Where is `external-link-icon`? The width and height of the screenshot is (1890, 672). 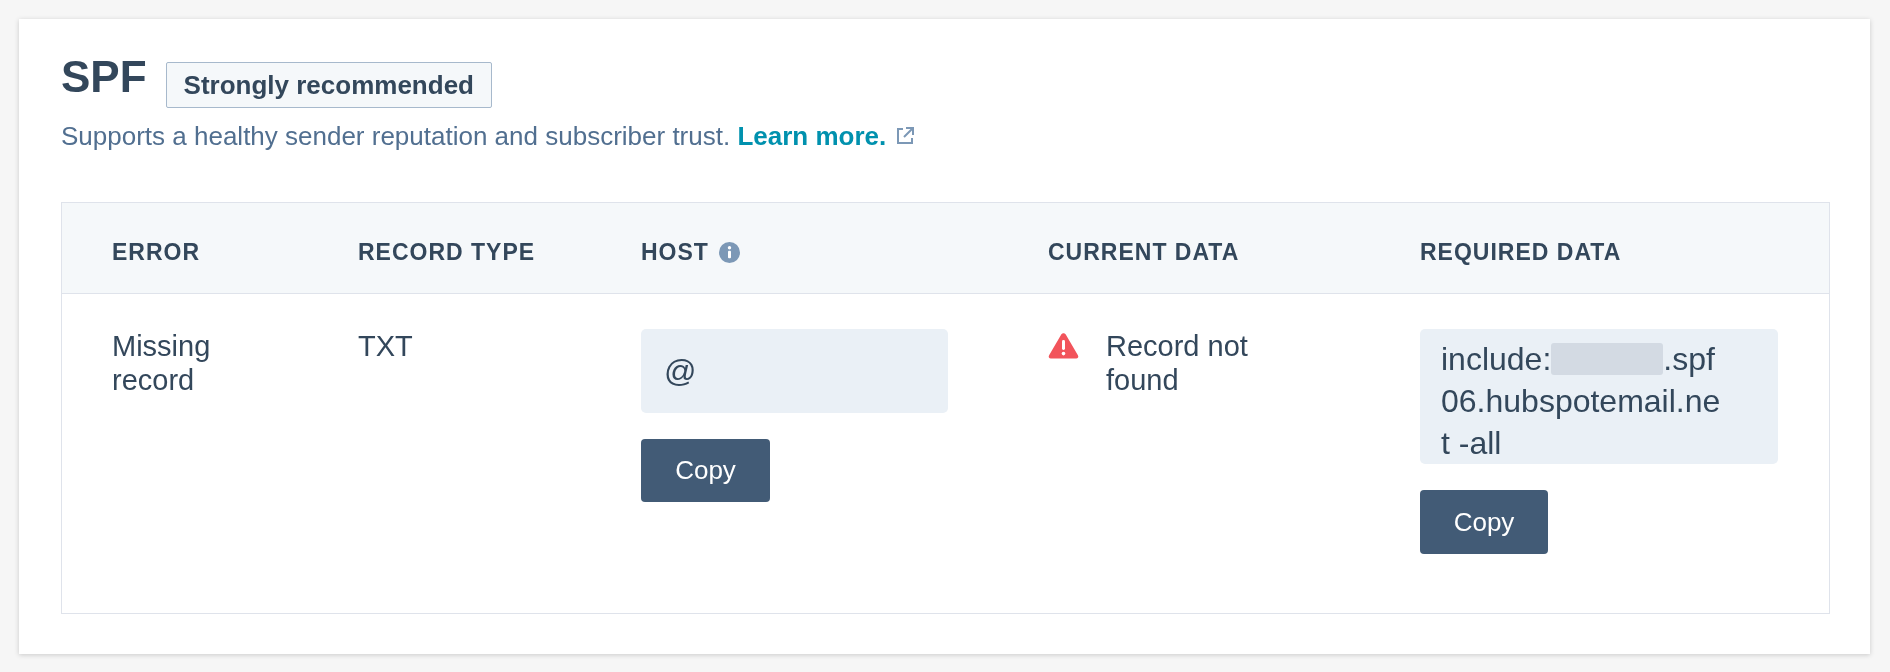
external-link-icon is located at coordinates (905, 136).